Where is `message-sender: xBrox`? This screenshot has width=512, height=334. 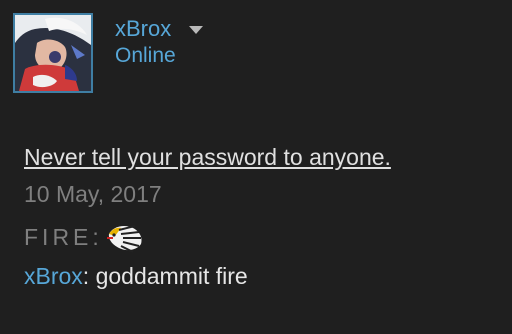 message-sender: xBrox is located at coordinates (53, 276).